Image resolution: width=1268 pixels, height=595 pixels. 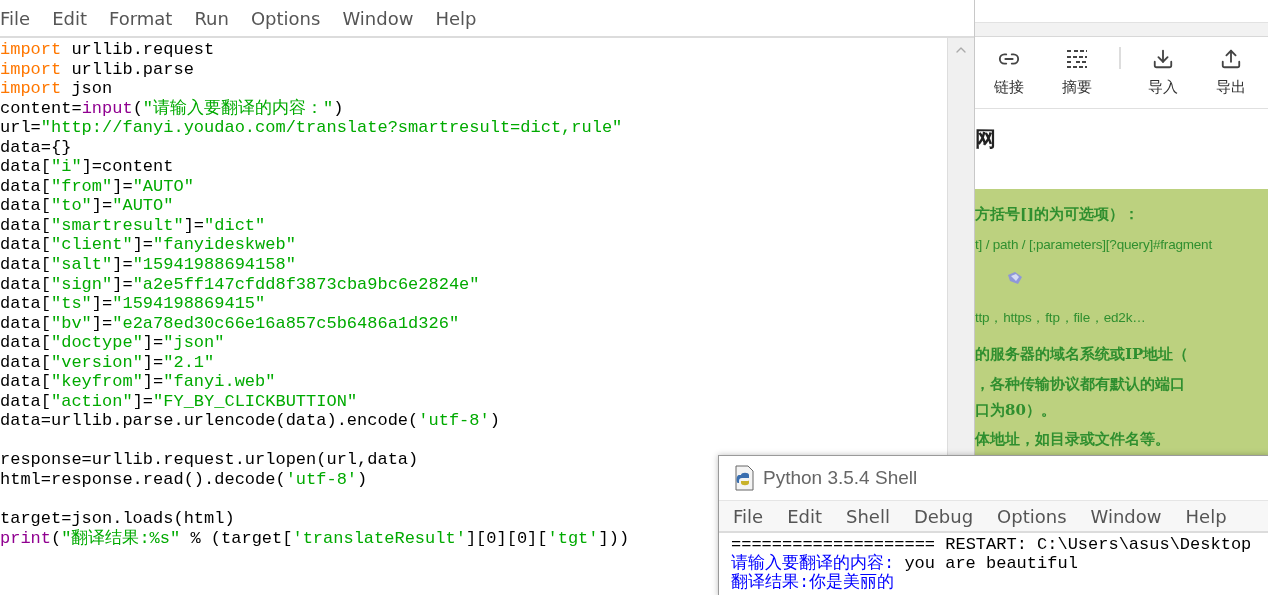 I want to click on code-line: target=json.loads(html), so click(x=117, y=519).